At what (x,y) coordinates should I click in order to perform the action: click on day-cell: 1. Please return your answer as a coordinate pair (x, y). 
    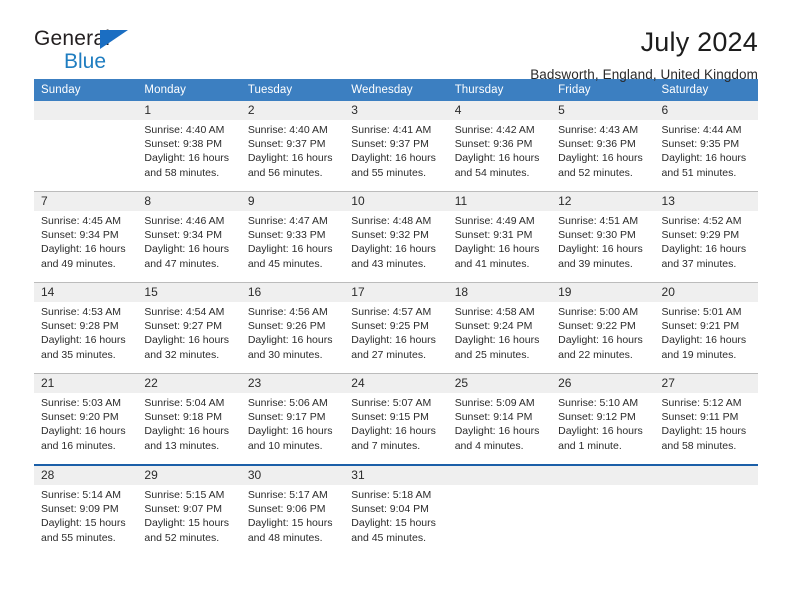
    Looking at the image, I should click on (188, 110).